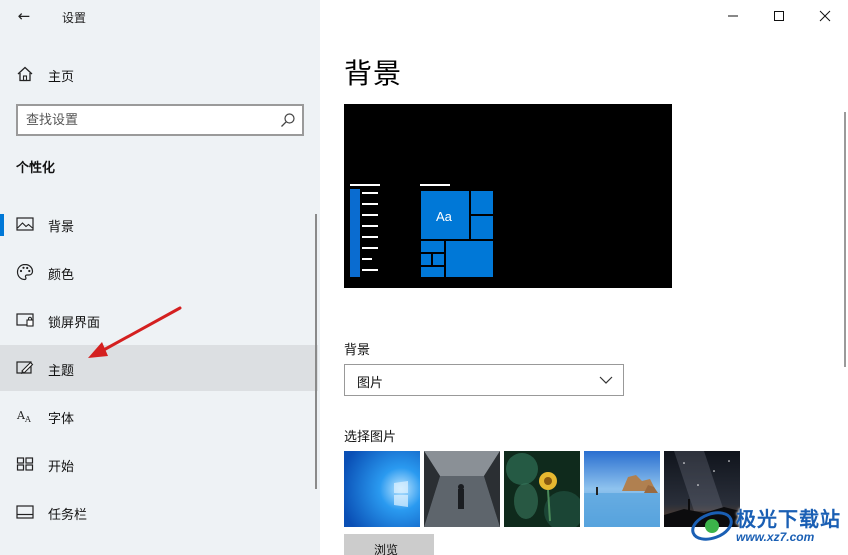 This screenshot has height=555, width=848. What do you see at coordinates (68, 515) in the screenshot?
I see `sidebar-item-label: 任务栏` at bounding box center [68, 515].